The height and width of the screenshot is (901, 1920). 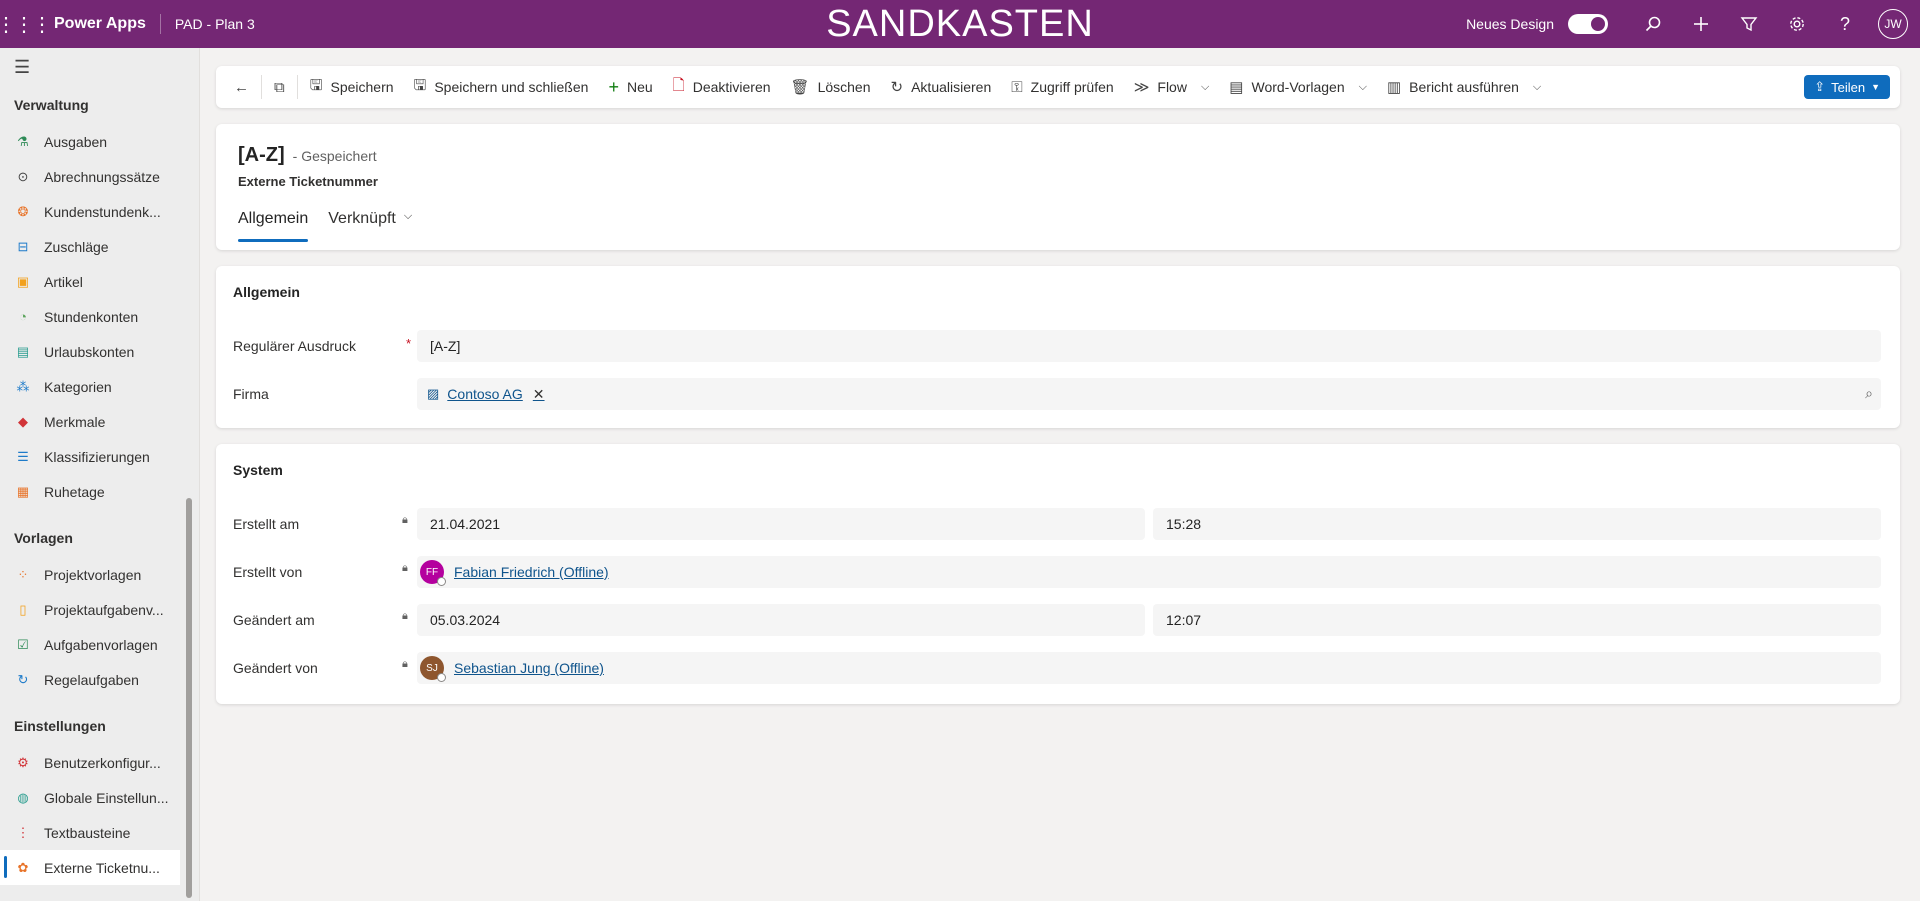 What do you see at coordinates (529, 668) in the screenshot?
I see `modified-by-name: Sebastian Jung (Offline)` at bounding box center [529, 668].